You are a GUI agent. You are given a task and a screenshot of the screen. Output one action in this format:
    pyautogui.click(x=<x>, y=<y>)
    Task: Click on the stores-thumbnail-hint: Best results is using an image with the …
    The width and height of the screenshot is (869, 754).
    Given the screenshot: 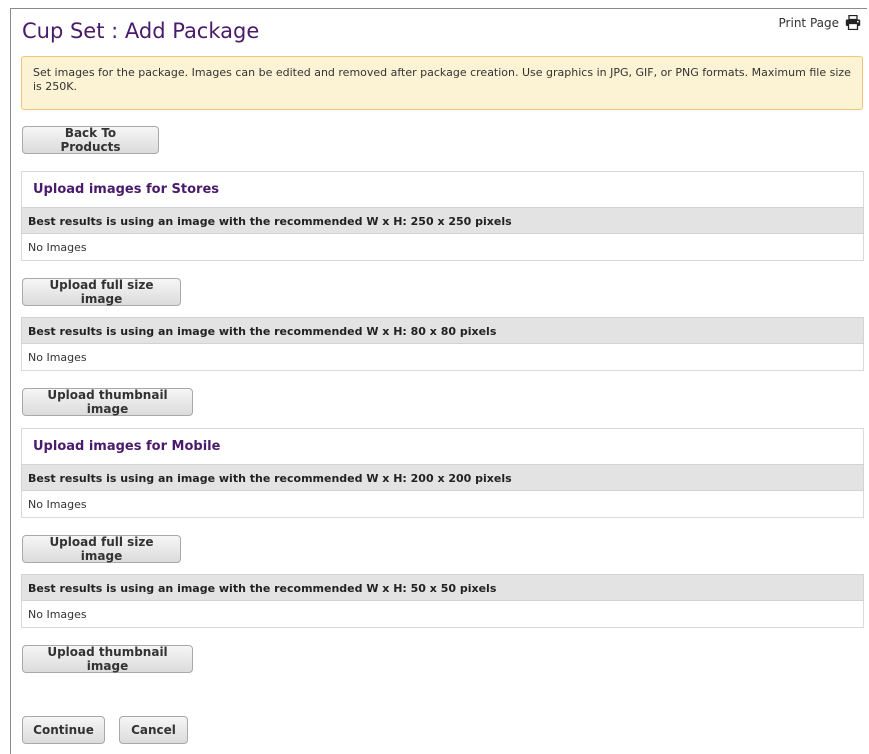 What is the action you would take?
    pyautogui.click(x=442, y=330)
    